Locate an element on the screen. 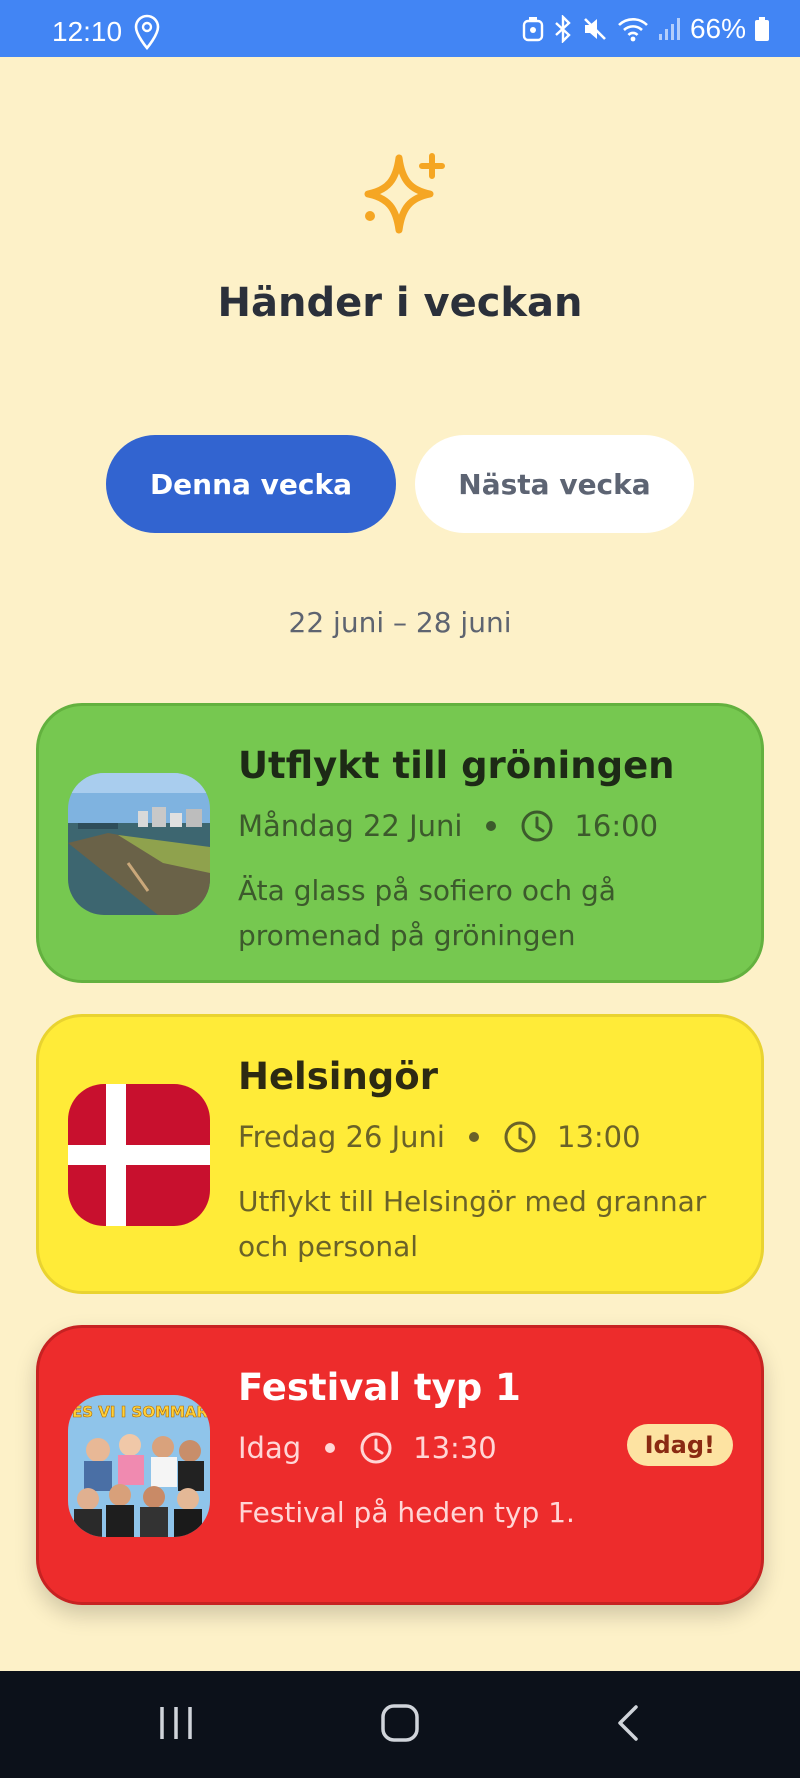 Image resolution: width=800 pixels, height=1778 pixels. today-badge: Idag! is located at coordinates (679, 1445).